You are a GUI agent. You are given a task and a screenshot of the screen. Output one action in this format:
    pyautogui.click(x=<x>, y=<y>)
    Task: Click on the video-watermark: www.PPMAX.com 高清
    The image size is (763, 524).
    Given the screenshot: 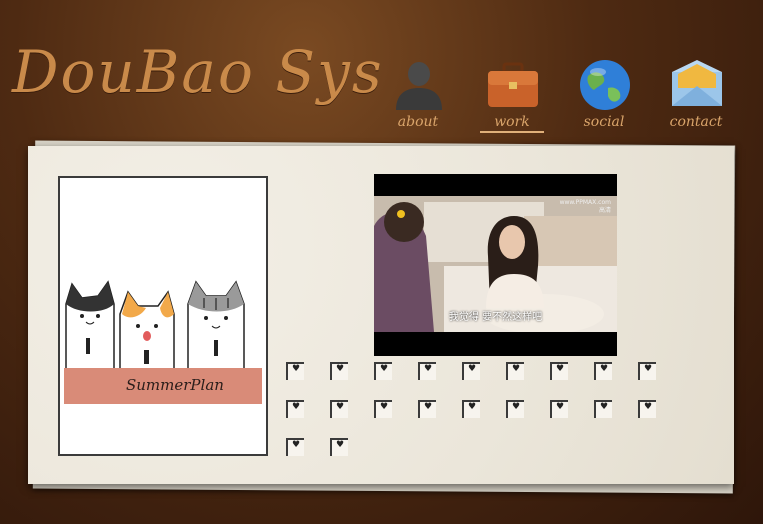 What is the action you would take?
    pyautogui.click(x=585, y=206)
    